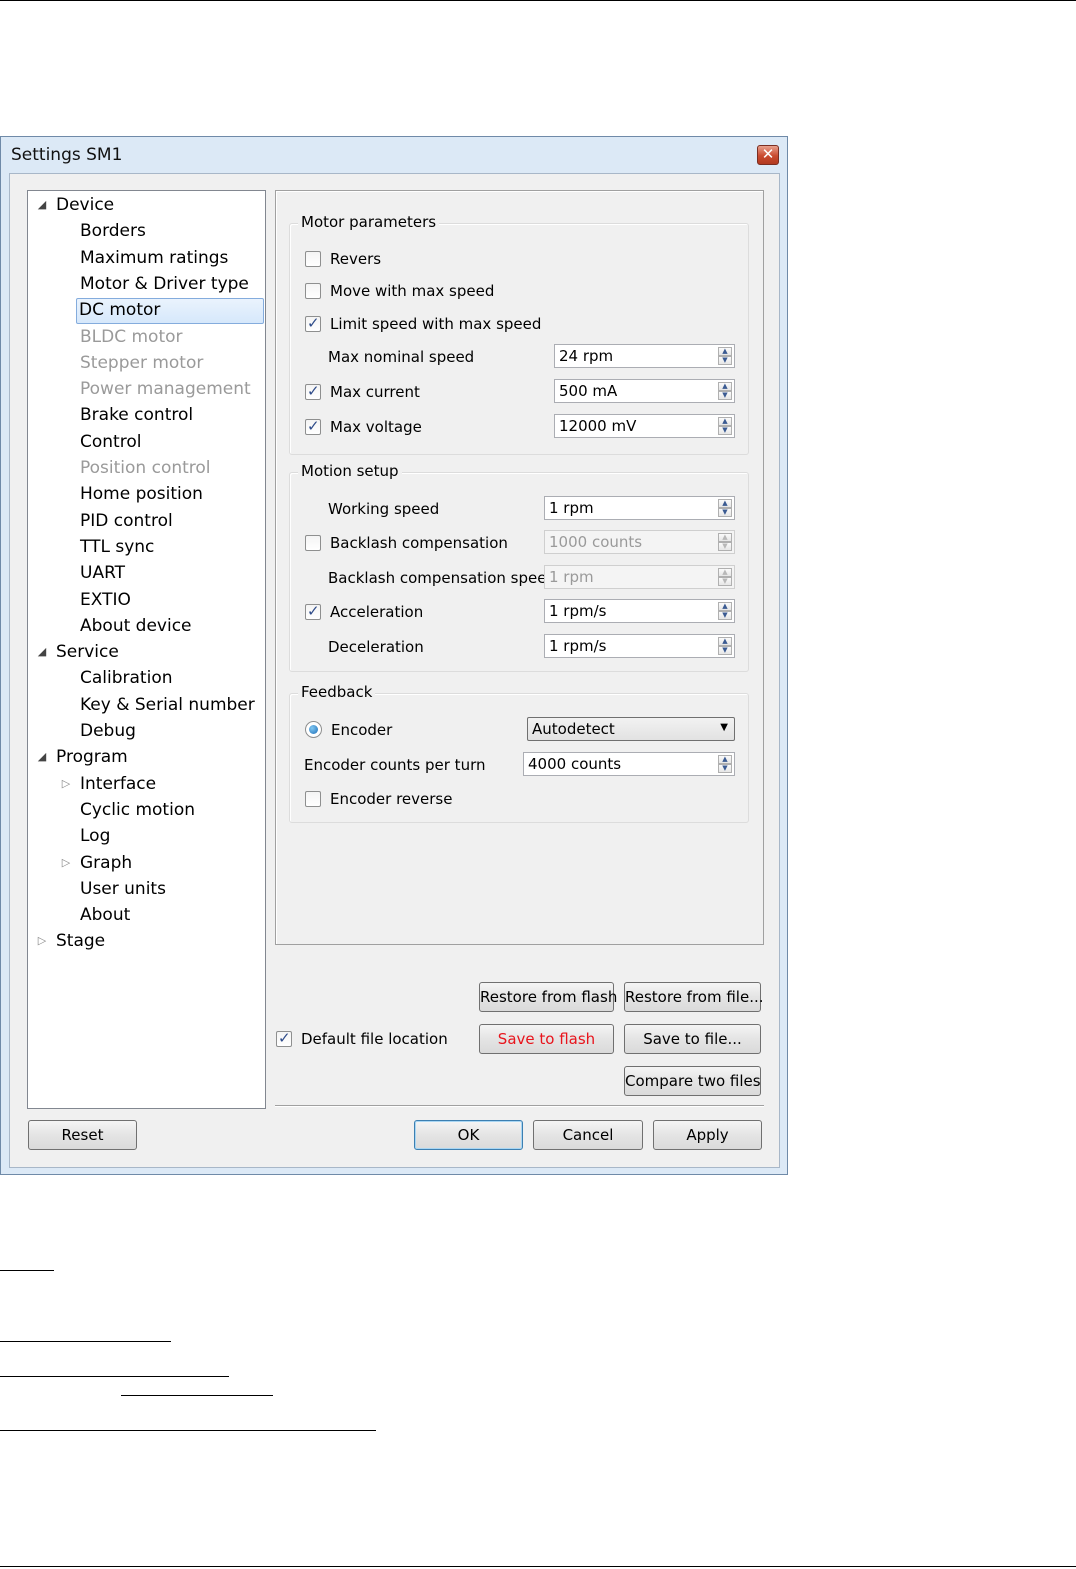 The height and width of the screenshot is (1569, 1076). I want to click on compare-two-files-button: Compare two files, so click(692, 1081).